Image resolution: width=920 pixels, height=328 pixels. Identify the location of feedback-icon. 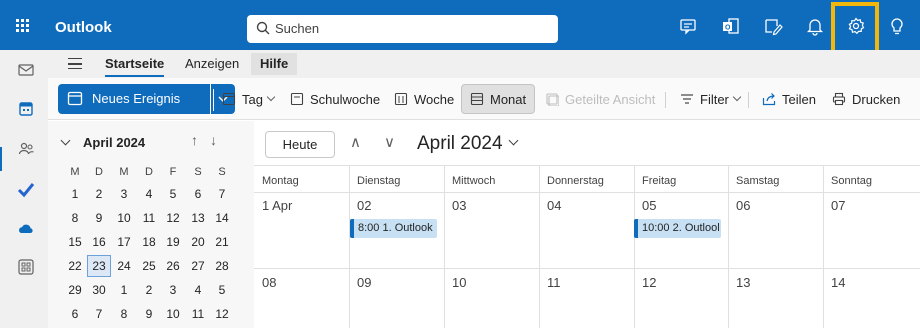
(773, 26).